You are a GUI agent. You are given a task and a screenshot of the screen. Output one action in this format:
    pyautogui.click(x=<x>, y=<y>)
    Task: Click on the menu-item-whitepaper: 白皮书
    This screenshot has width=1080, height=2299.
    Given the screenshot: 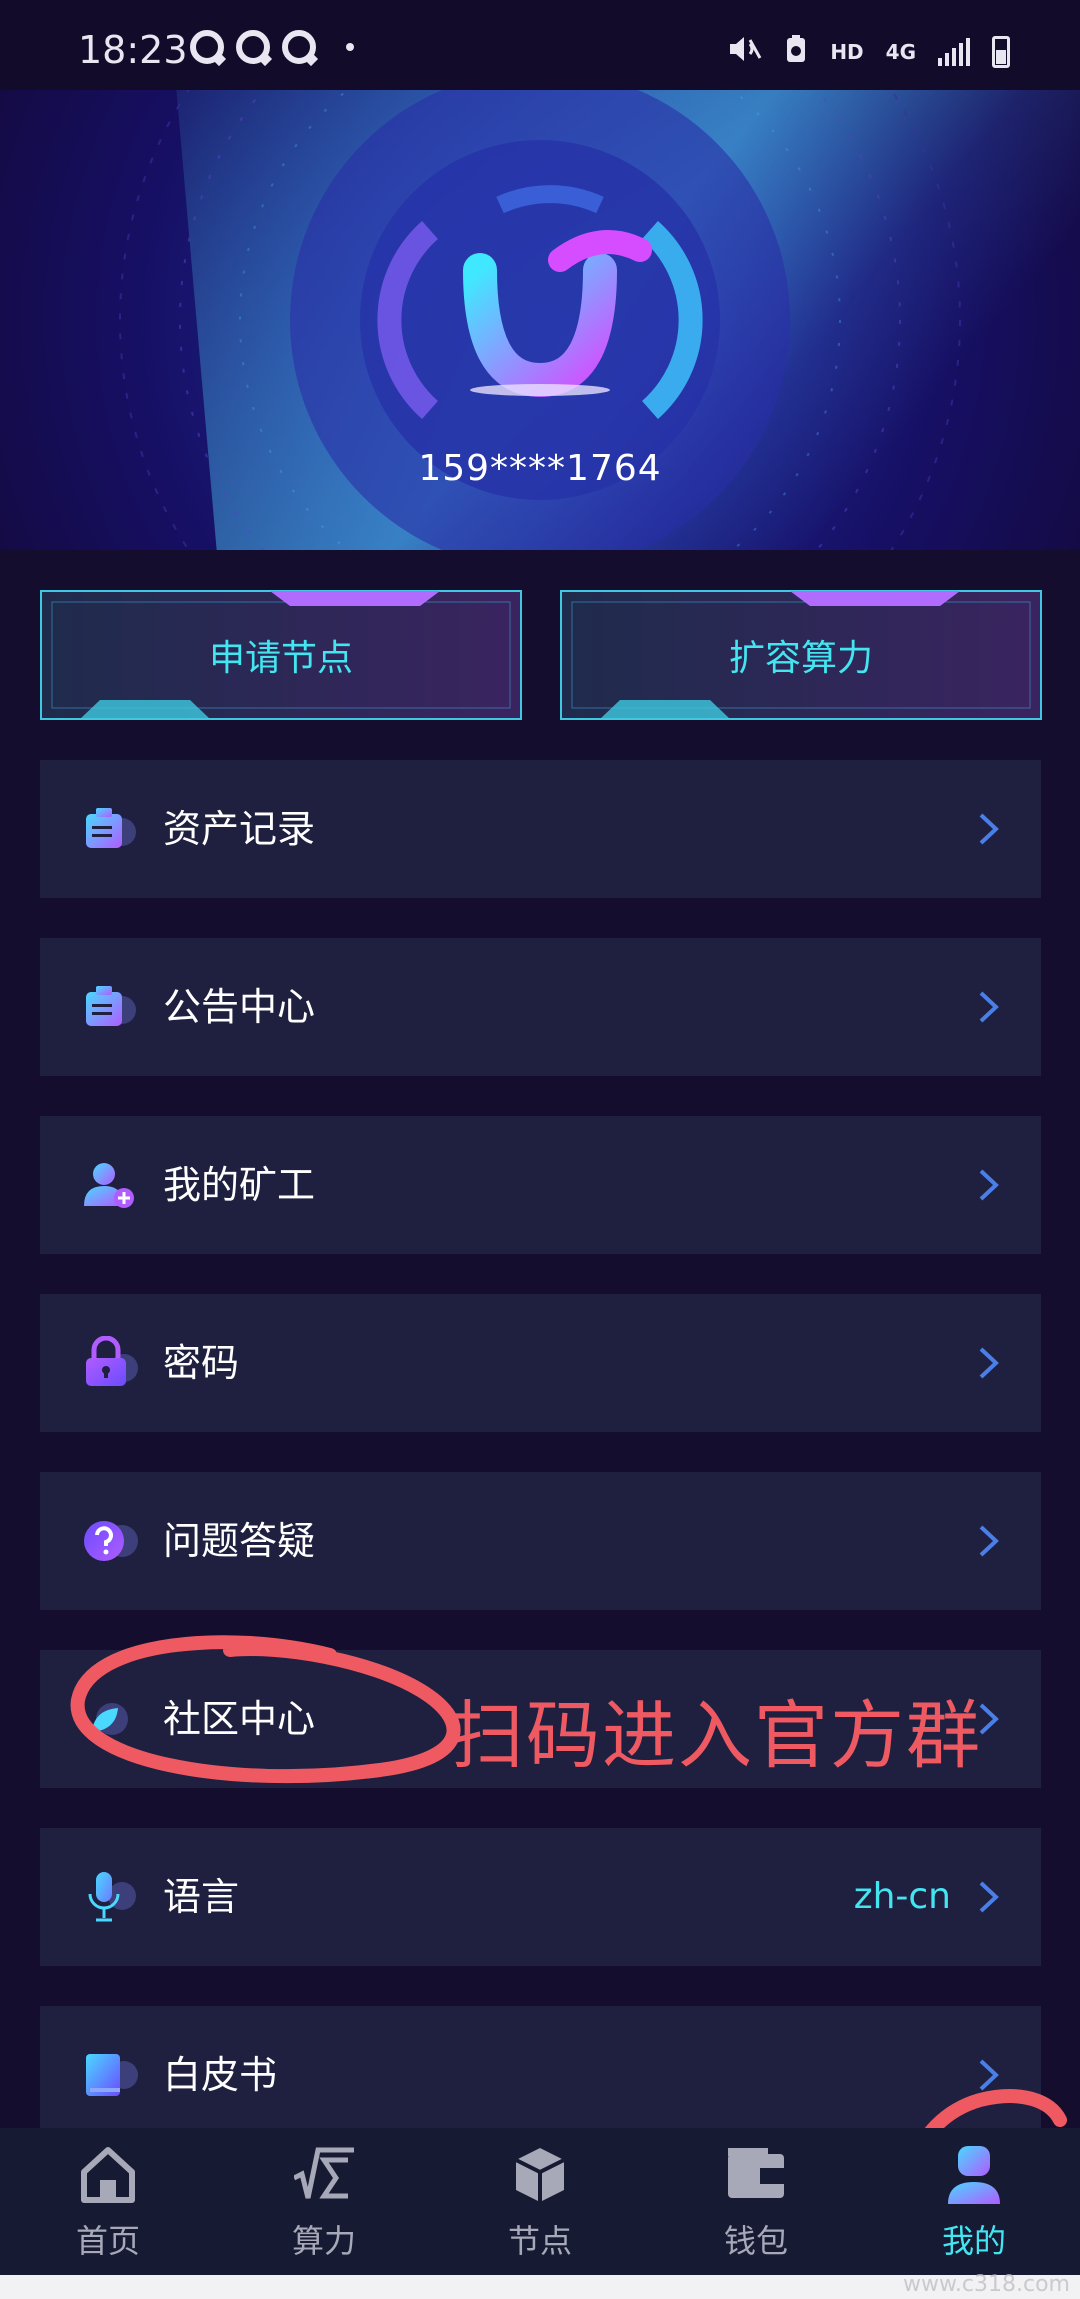 What is the action you would take?
    pyautogui.click(x=540, y=2075)
    